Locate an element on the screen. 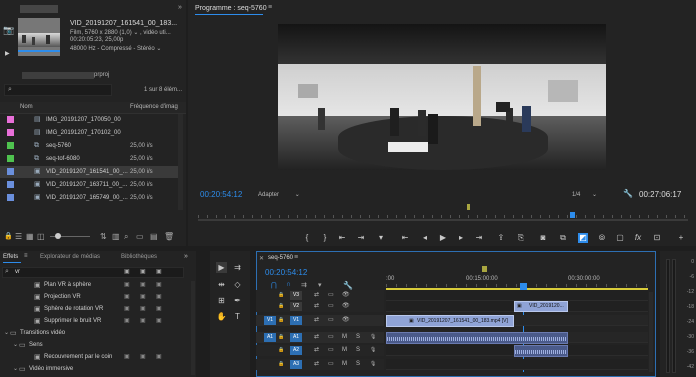 This screenshot has height=377, width=696. track-header: V2 🔒 ⇄ ▭ 👁 is located at coordinates (320, 306).